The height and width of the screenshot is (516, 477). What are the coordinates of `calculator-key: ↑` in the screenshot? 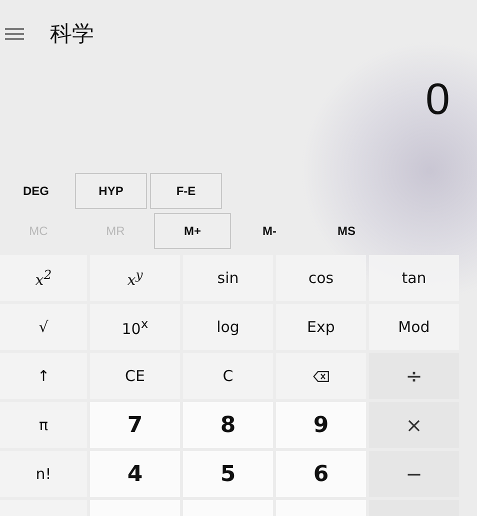 It's located at (43, 376).